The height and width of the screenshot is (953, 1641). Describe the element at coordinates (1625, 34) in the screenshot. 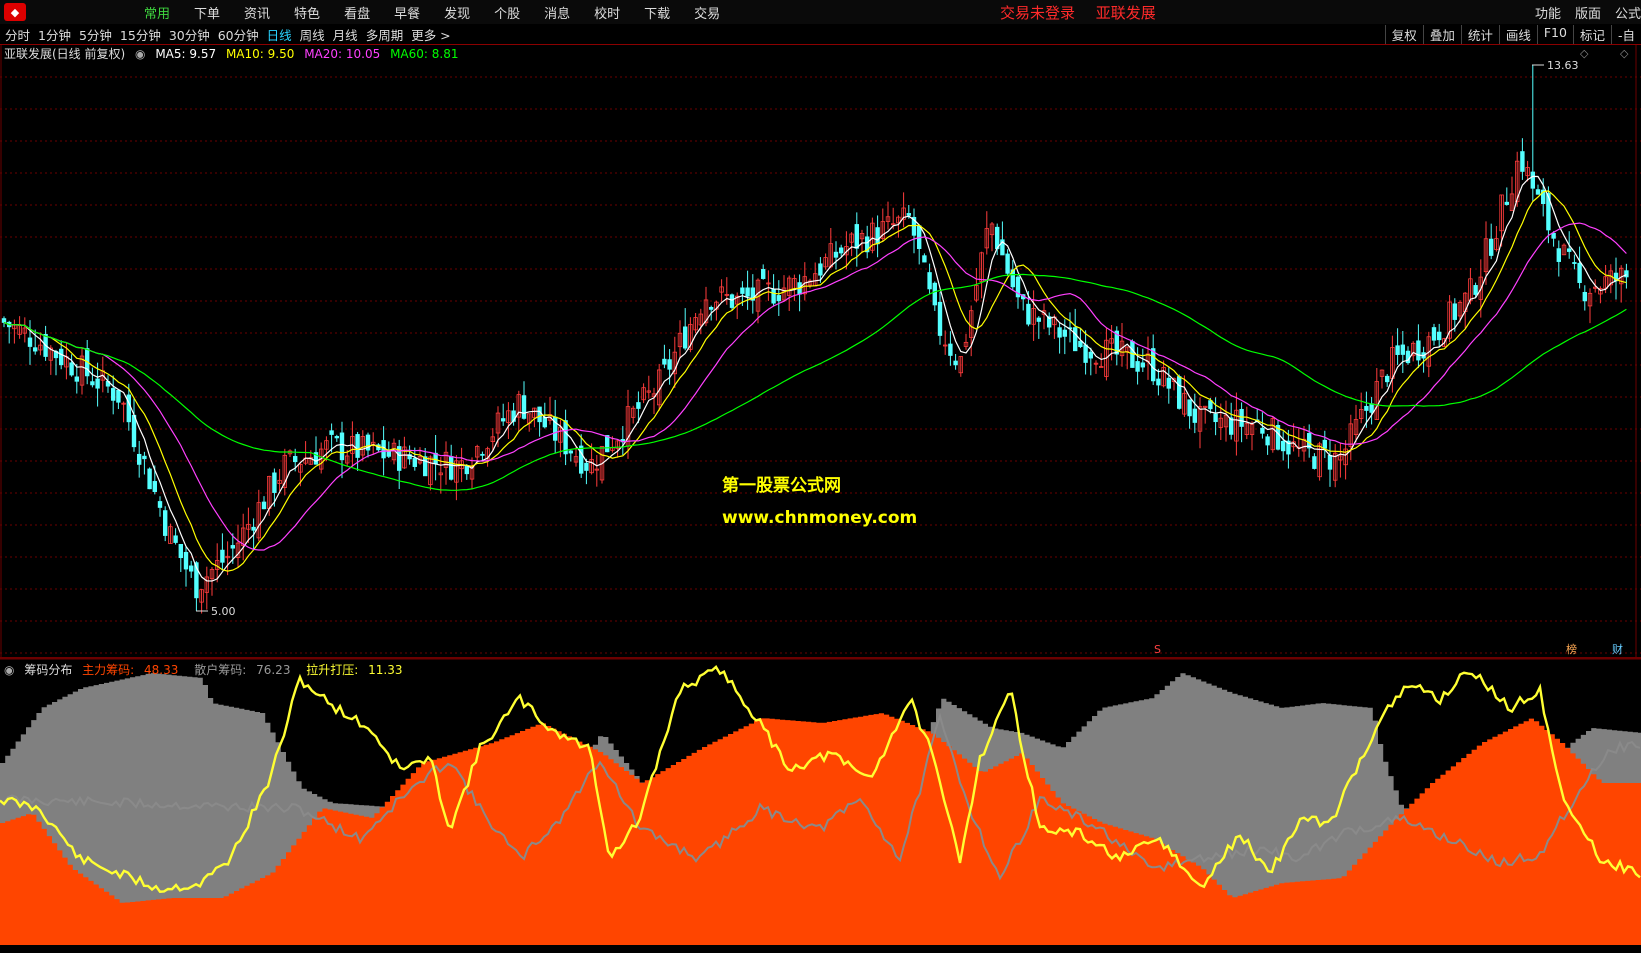

I see `toolbar-right-item-6: -自` at that location.